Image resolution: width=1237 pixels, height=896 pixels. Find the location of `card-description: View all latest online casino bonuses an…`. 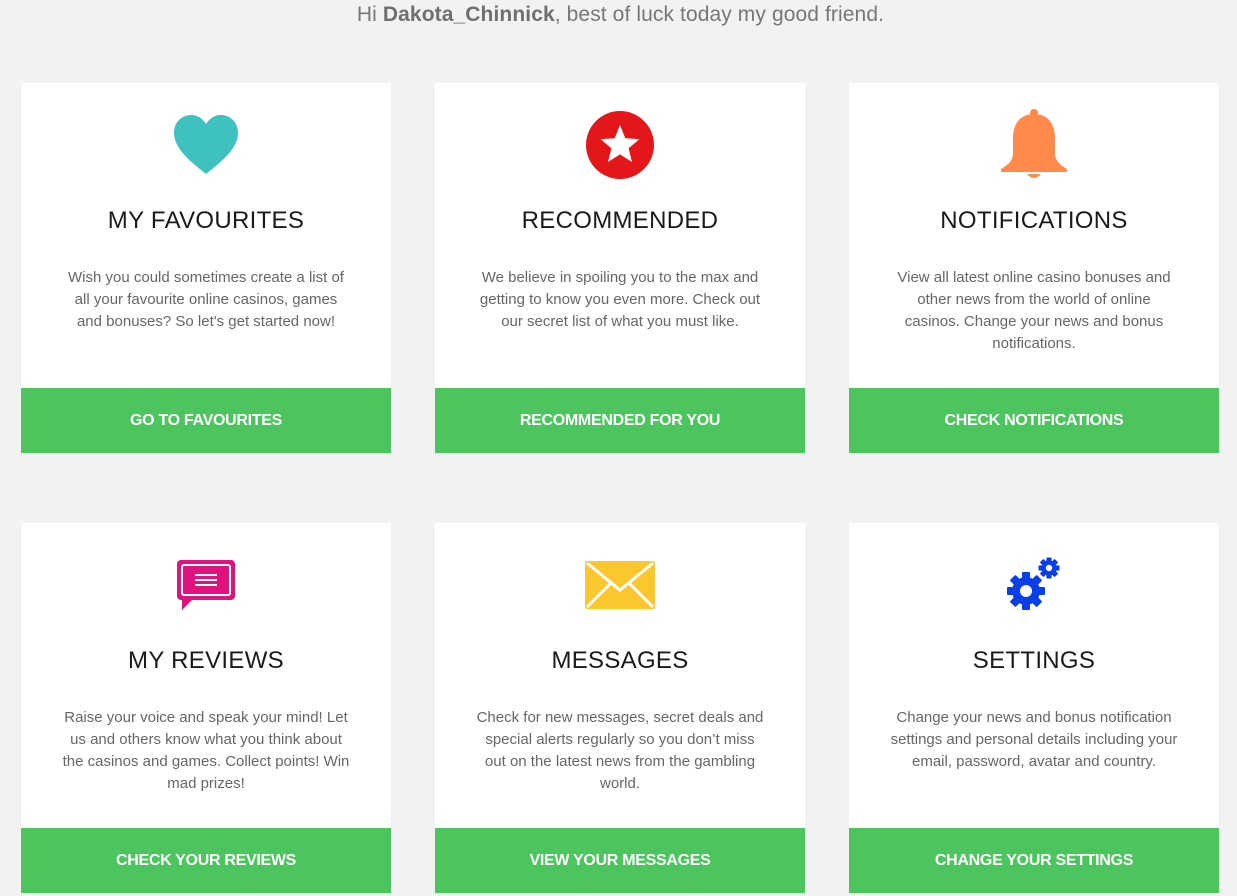

card-description: View all latest online casino bonuses an… is located at coordinates (1034, 310).